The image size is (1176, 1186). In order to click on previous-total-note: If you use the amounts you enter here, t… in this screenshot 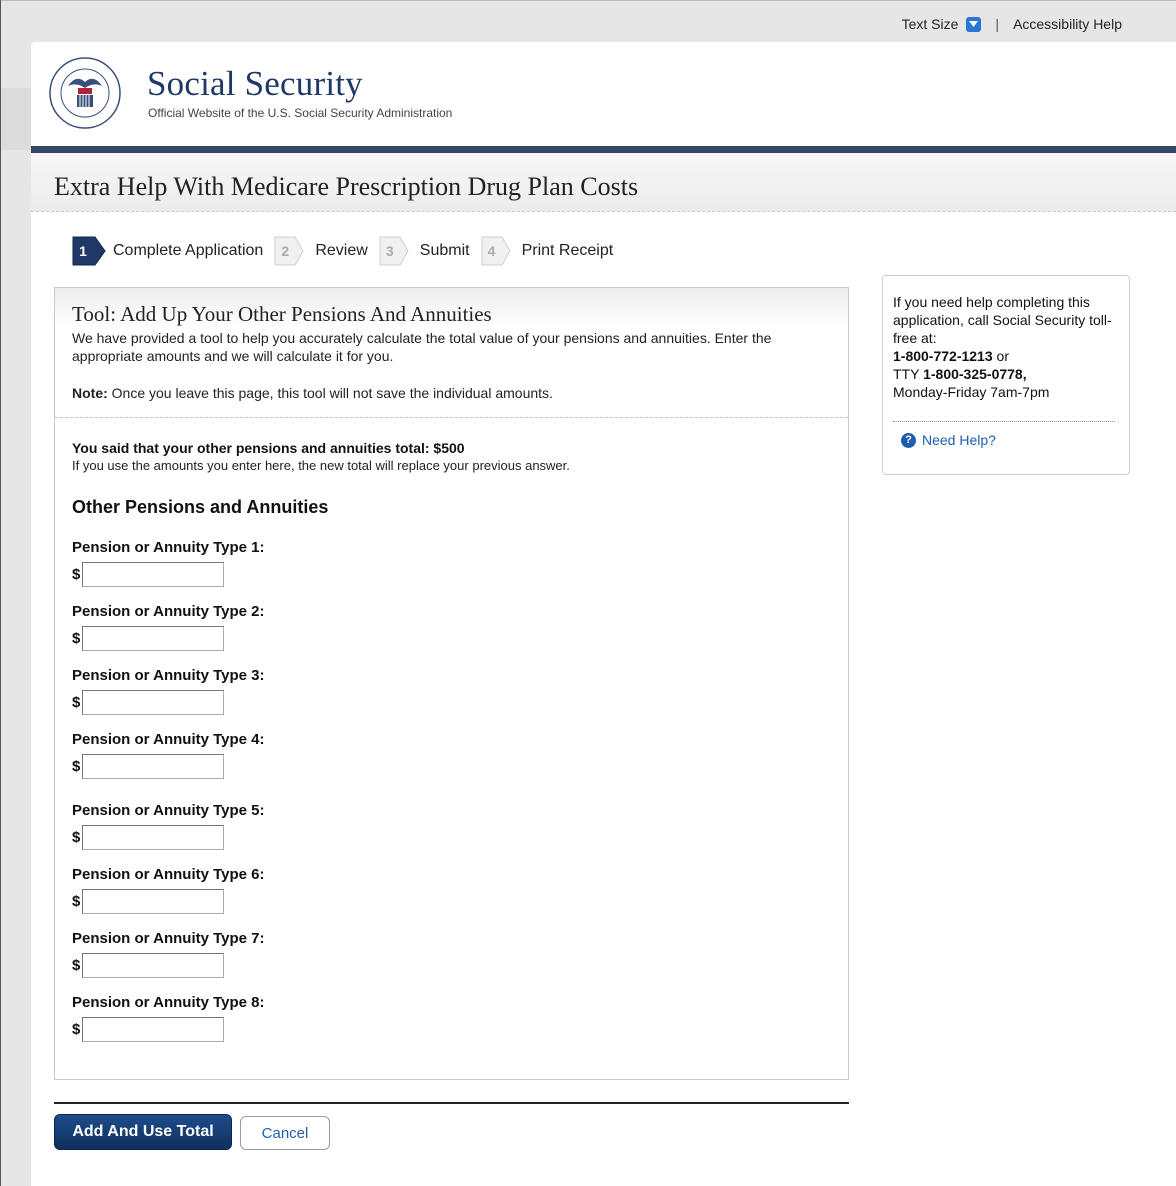, I will do `click(321, 465)`.